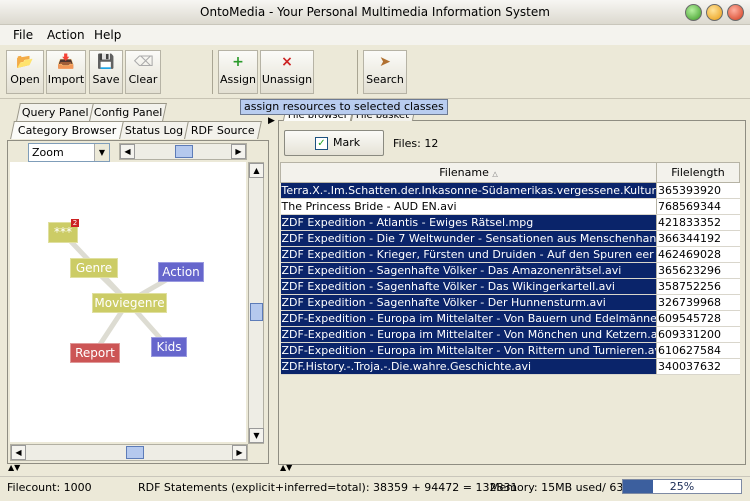 The image size is (750, 501). Describe the element at coordinates (25, 62) in the screenshot. I see `folder-open-icon: 📂` at that location.